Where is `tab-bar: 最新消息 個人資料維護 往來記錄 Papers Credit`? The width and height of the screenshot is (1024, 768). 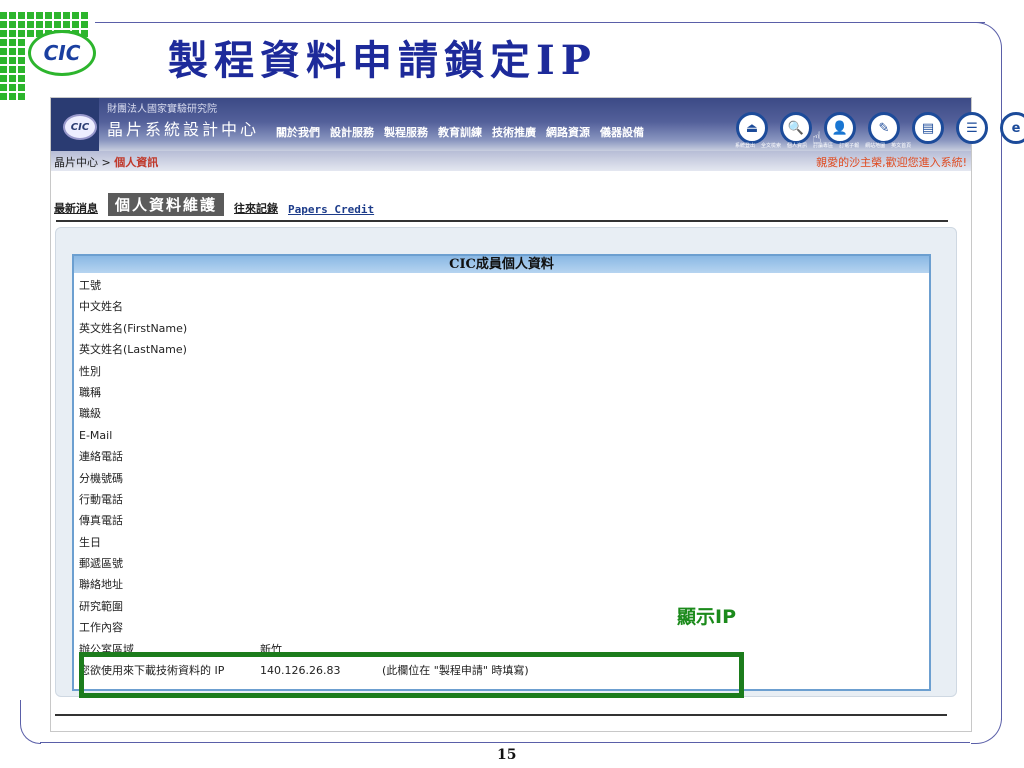 tab-bar: 最新消息 個人資料維護 往來記錄 Papers Credit is located at coordinates (214, 204).